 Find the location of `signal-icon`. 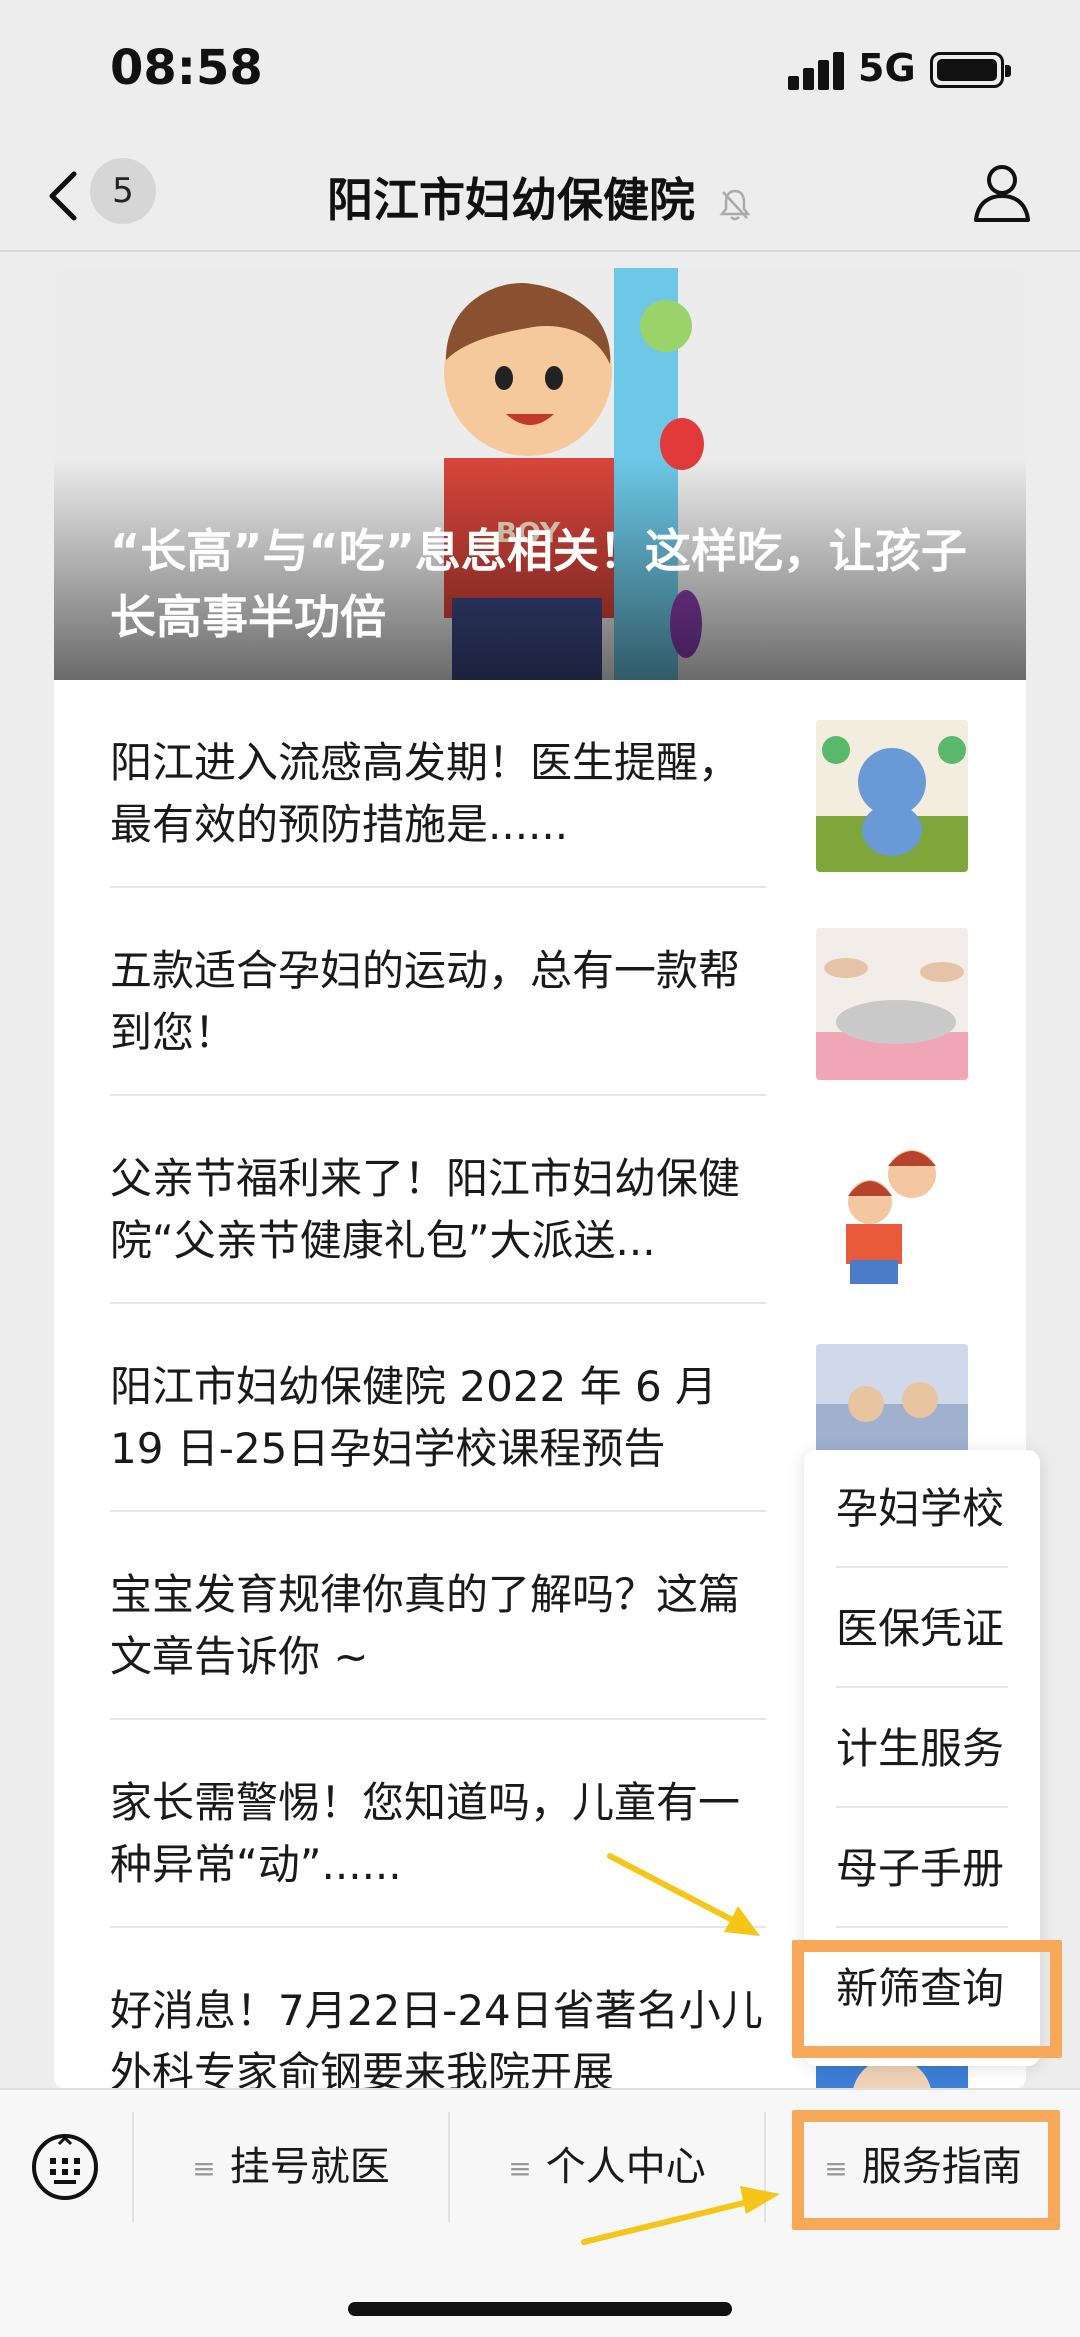

signal-icon is located at coordinates (818, 71).